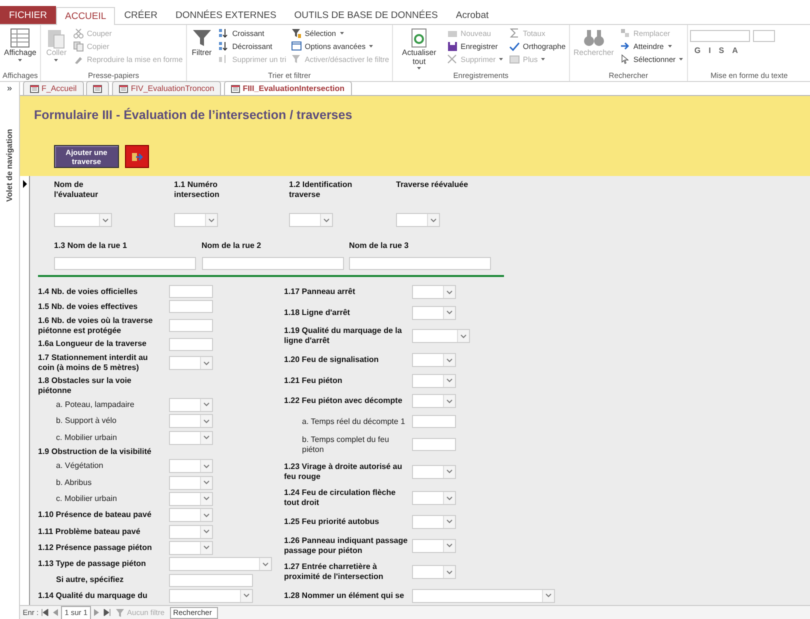 This screenshot has height=619, width=810. Describe the element at coordinates (226, 15) in the screenshot. I see `ribbon-tab: DONNÉES EXTERNES` at that location.